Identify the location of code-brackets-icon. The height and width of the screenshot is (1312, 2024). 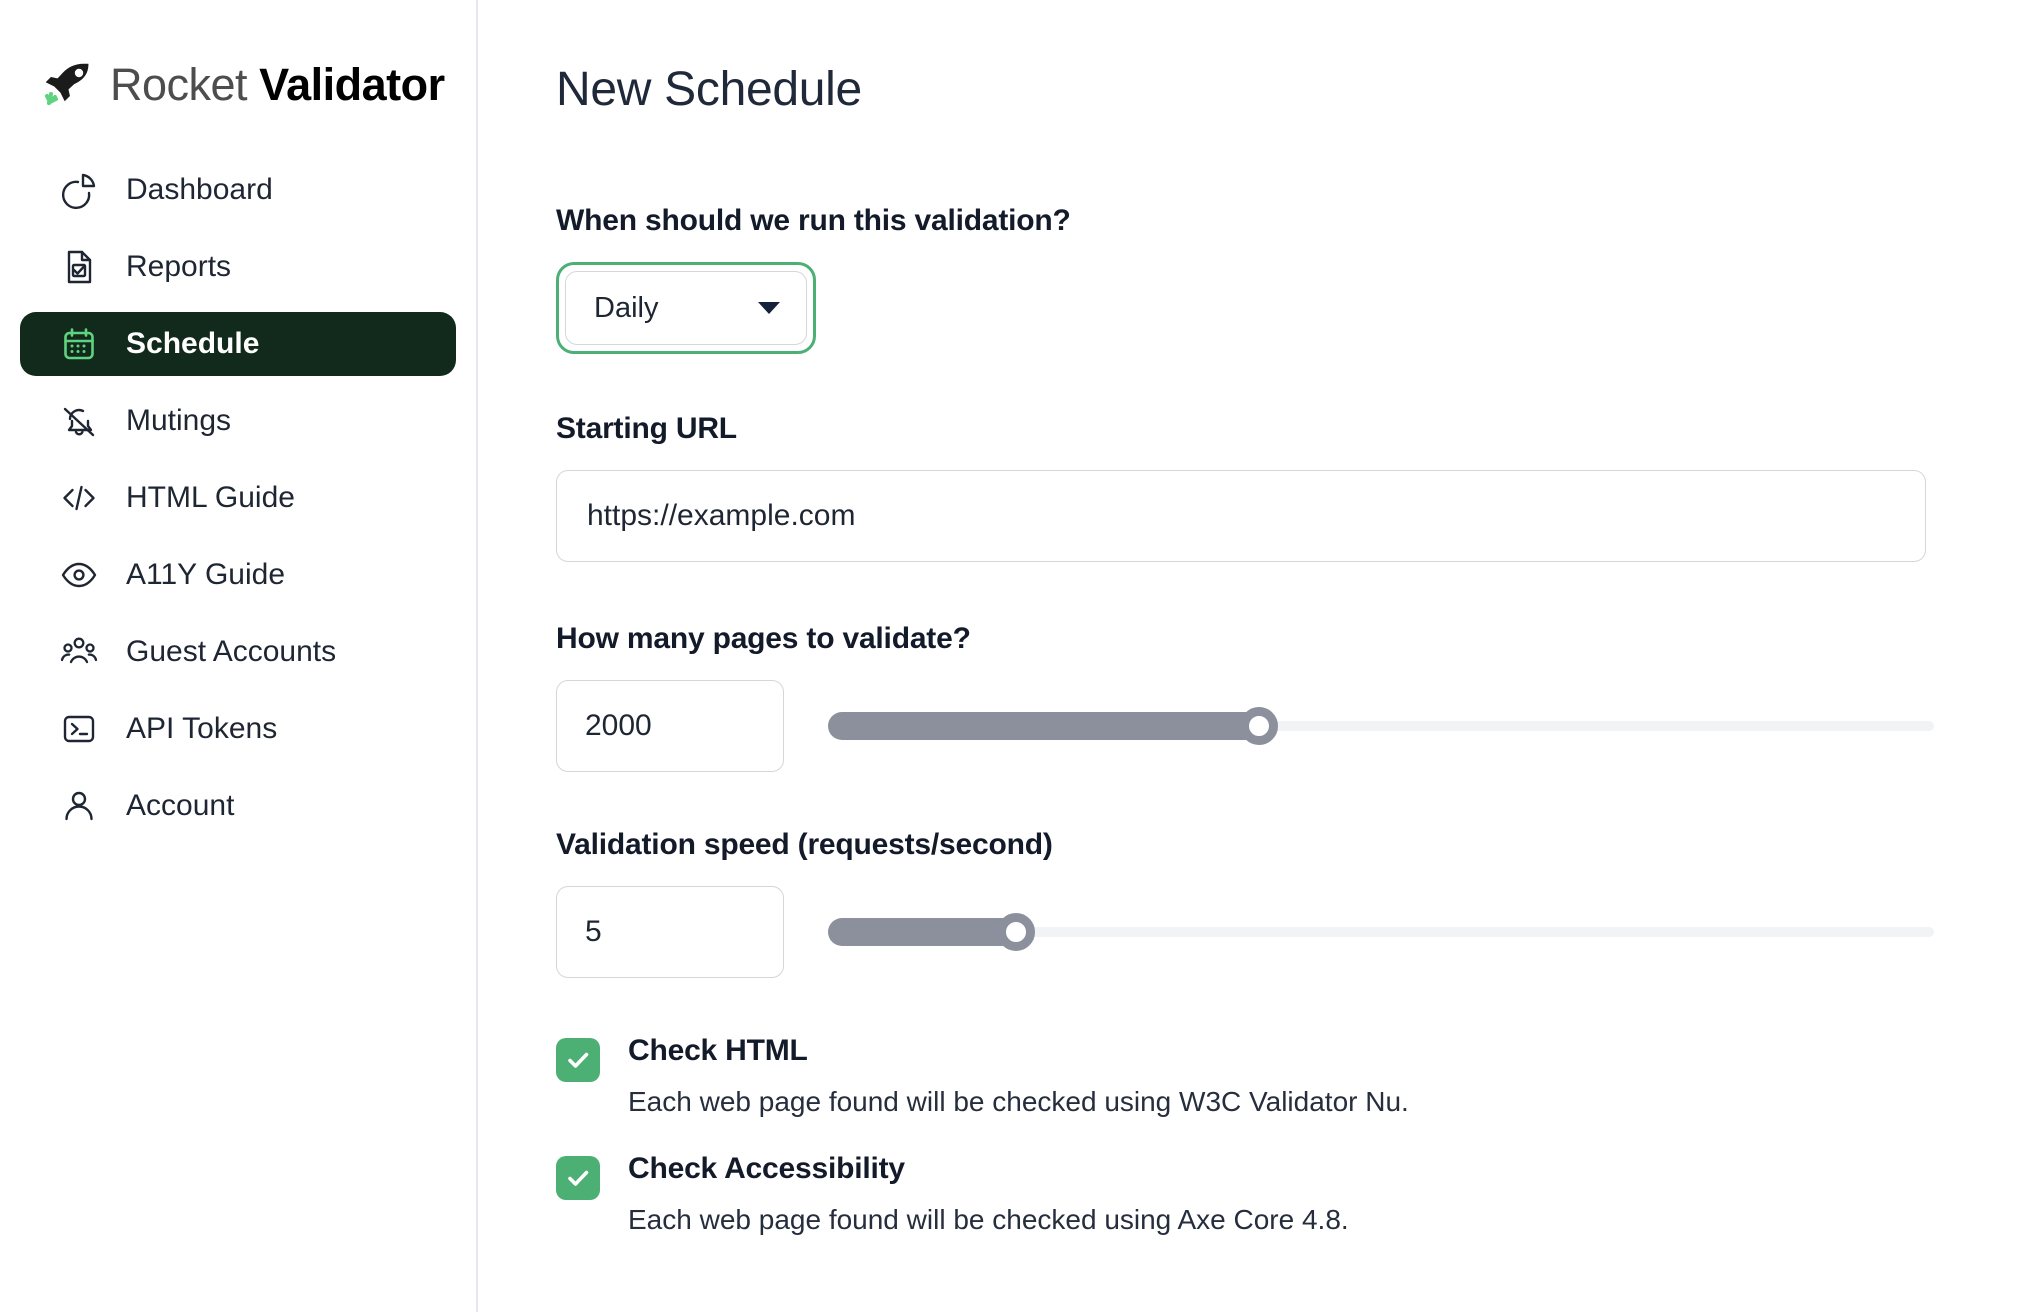
(79, 498).